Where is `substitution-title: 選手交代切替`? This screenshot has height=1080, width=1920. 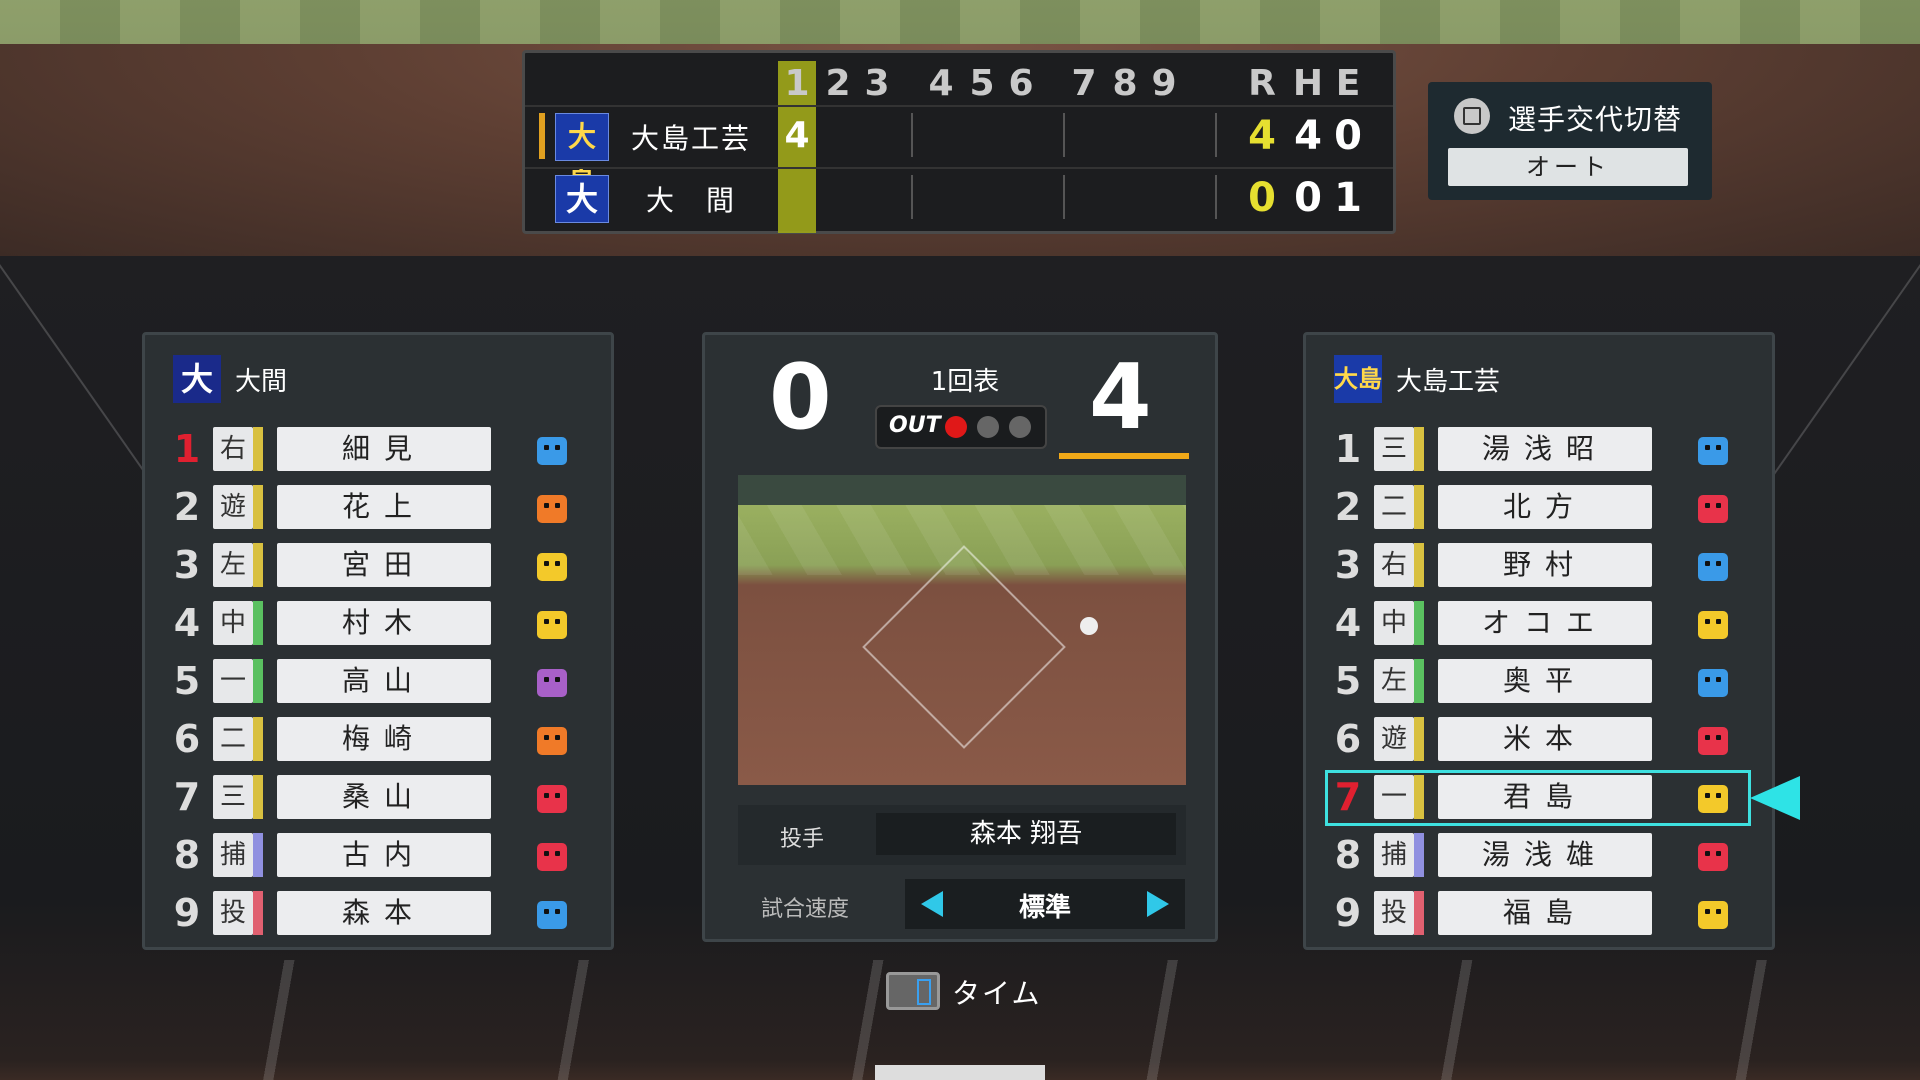
substitution-title: 選手交代切替 is located at coordinates (1595, 119).